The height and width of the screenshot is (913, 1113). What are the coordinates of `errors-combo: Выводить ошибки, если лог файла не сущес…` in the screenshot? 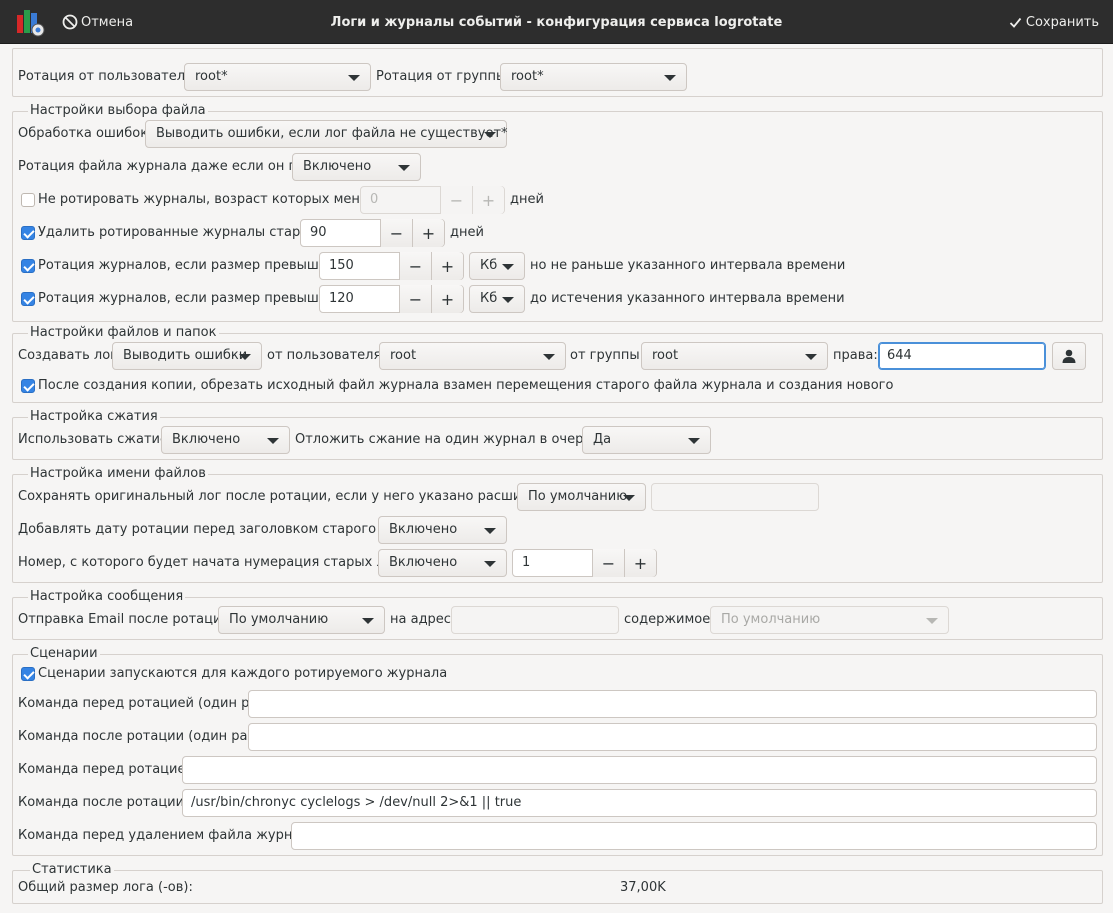 It's located at (326, 134).